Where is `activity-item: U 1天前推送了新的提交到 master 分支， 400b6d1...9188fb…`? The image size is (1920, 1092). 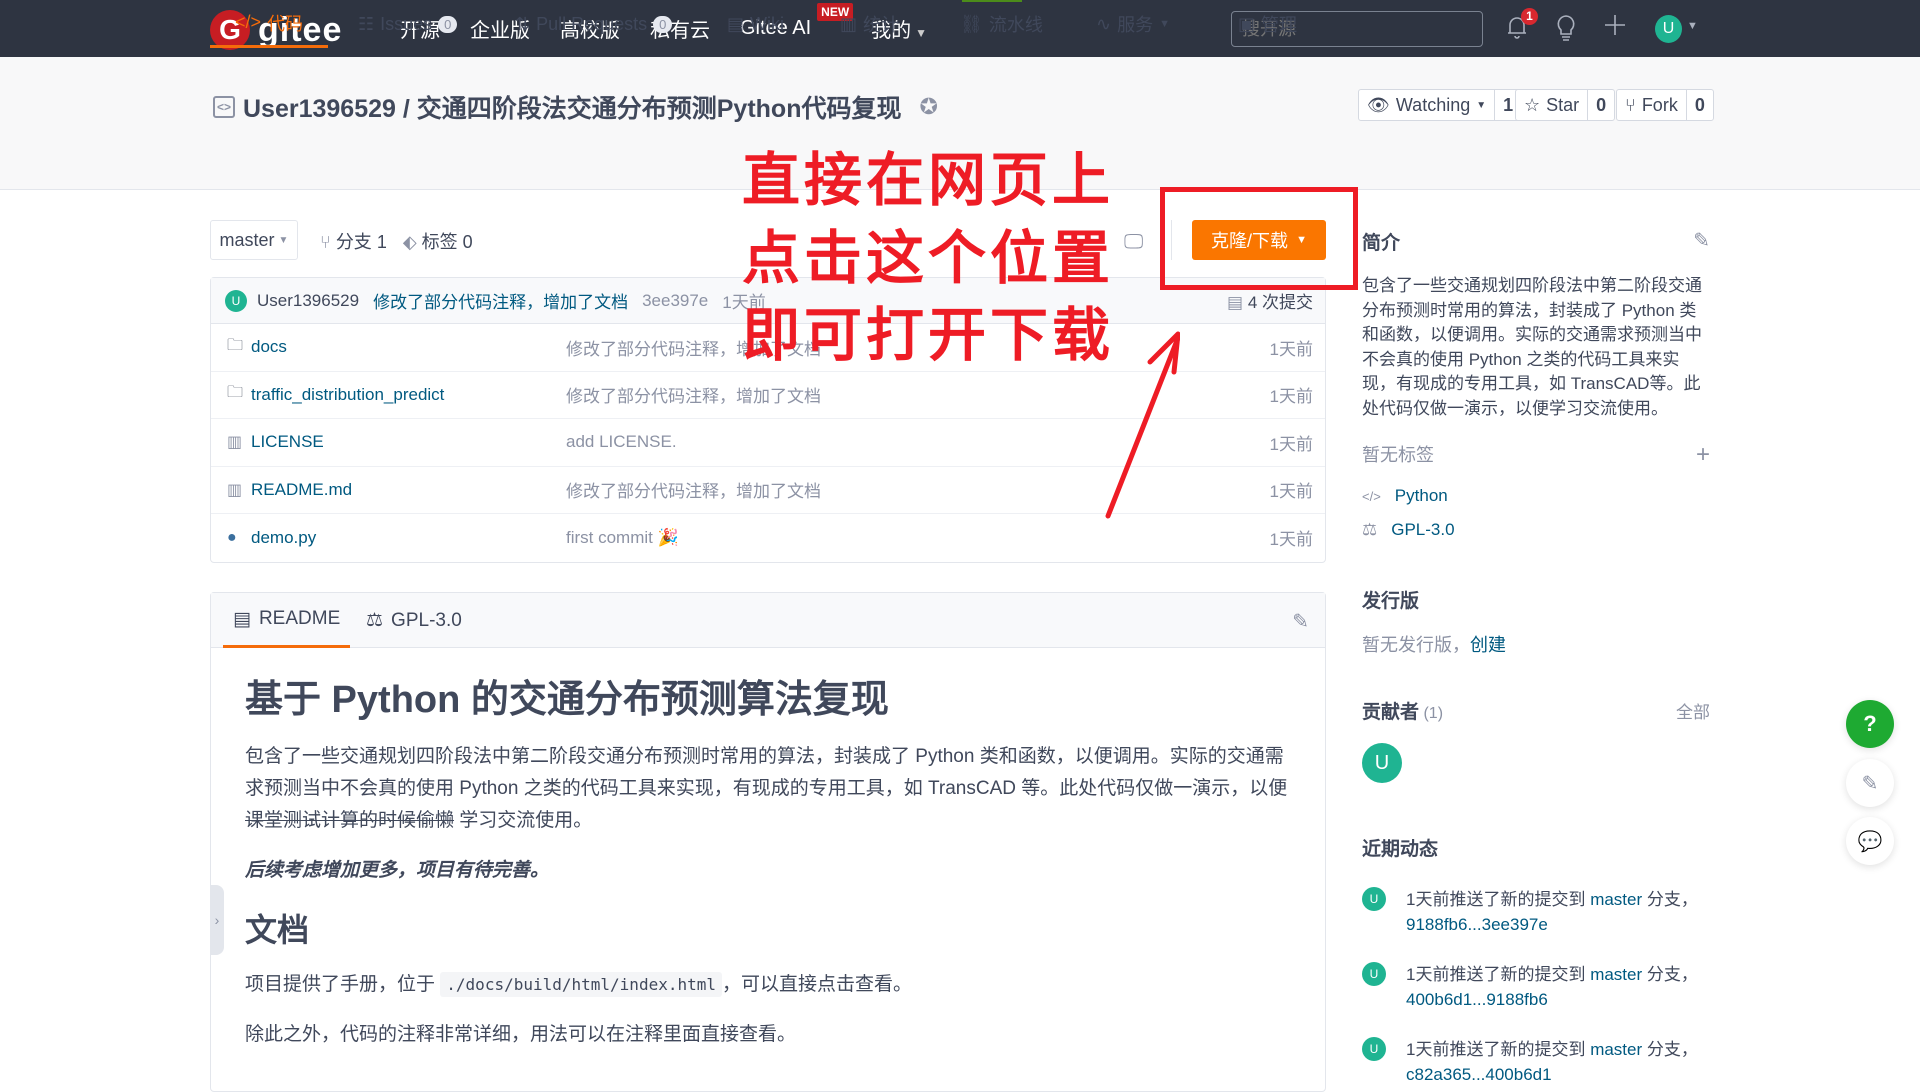
activity-item: U 1天前推送了新的提交到 master 分支， 400b6d1...9188fb… is located at coordinates (1536, 987).